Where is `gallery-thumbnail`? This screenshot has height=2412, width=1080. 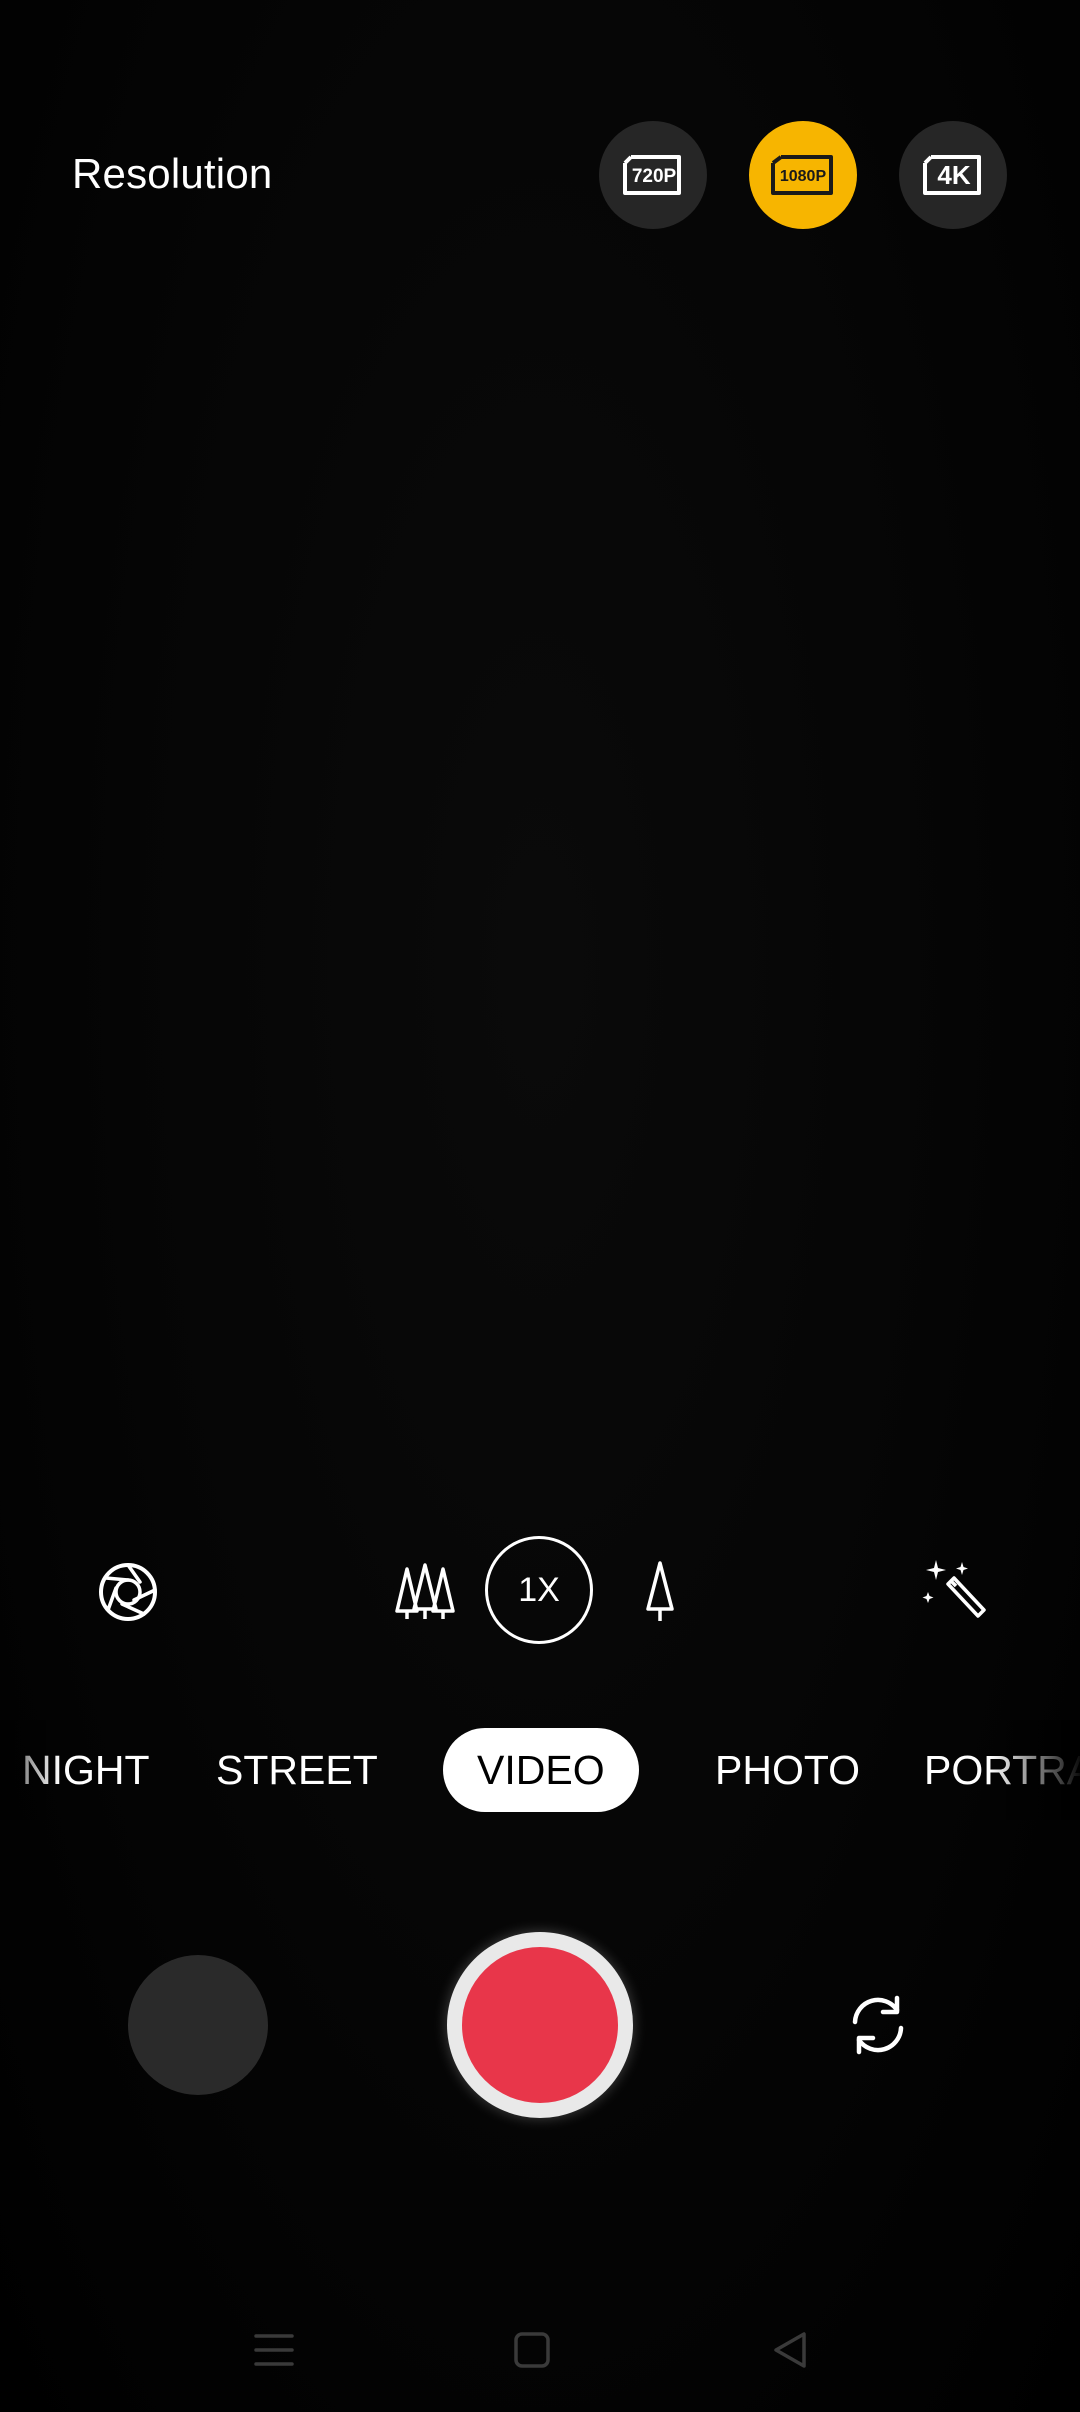 gallery-thumbnail is located at coordinates (198, 2025).